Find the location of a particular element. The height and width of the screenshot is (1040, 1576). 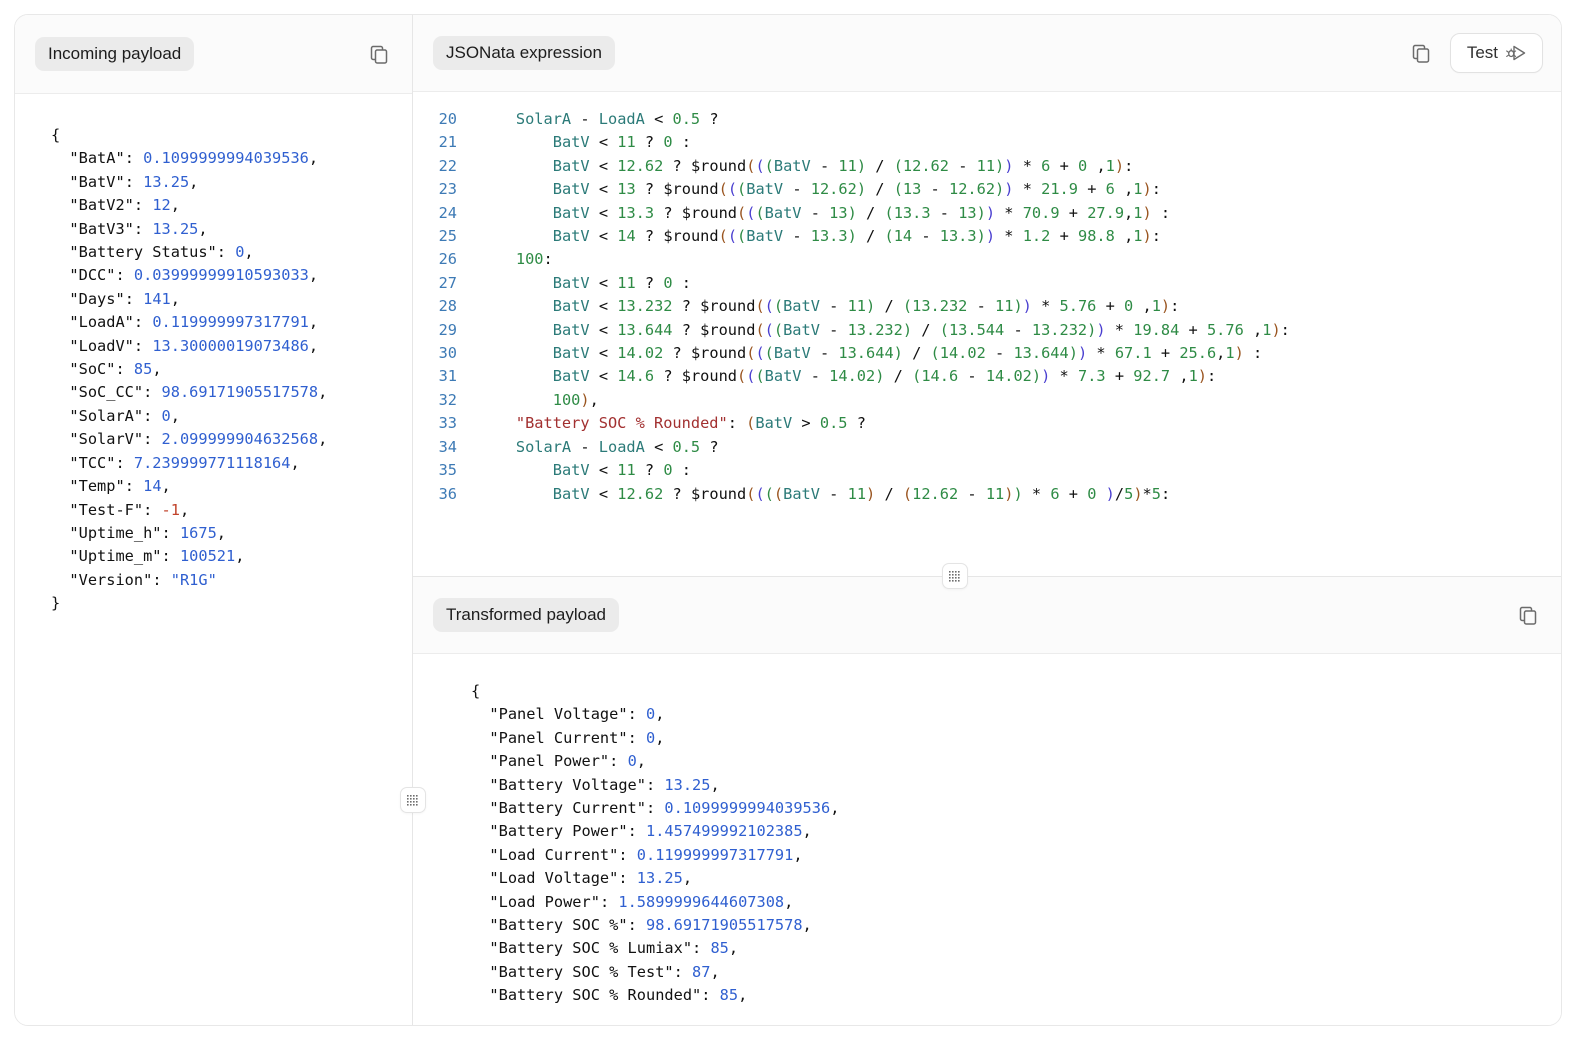

json-line: "Battery Status": 0, is located at coordinates (152, 252).